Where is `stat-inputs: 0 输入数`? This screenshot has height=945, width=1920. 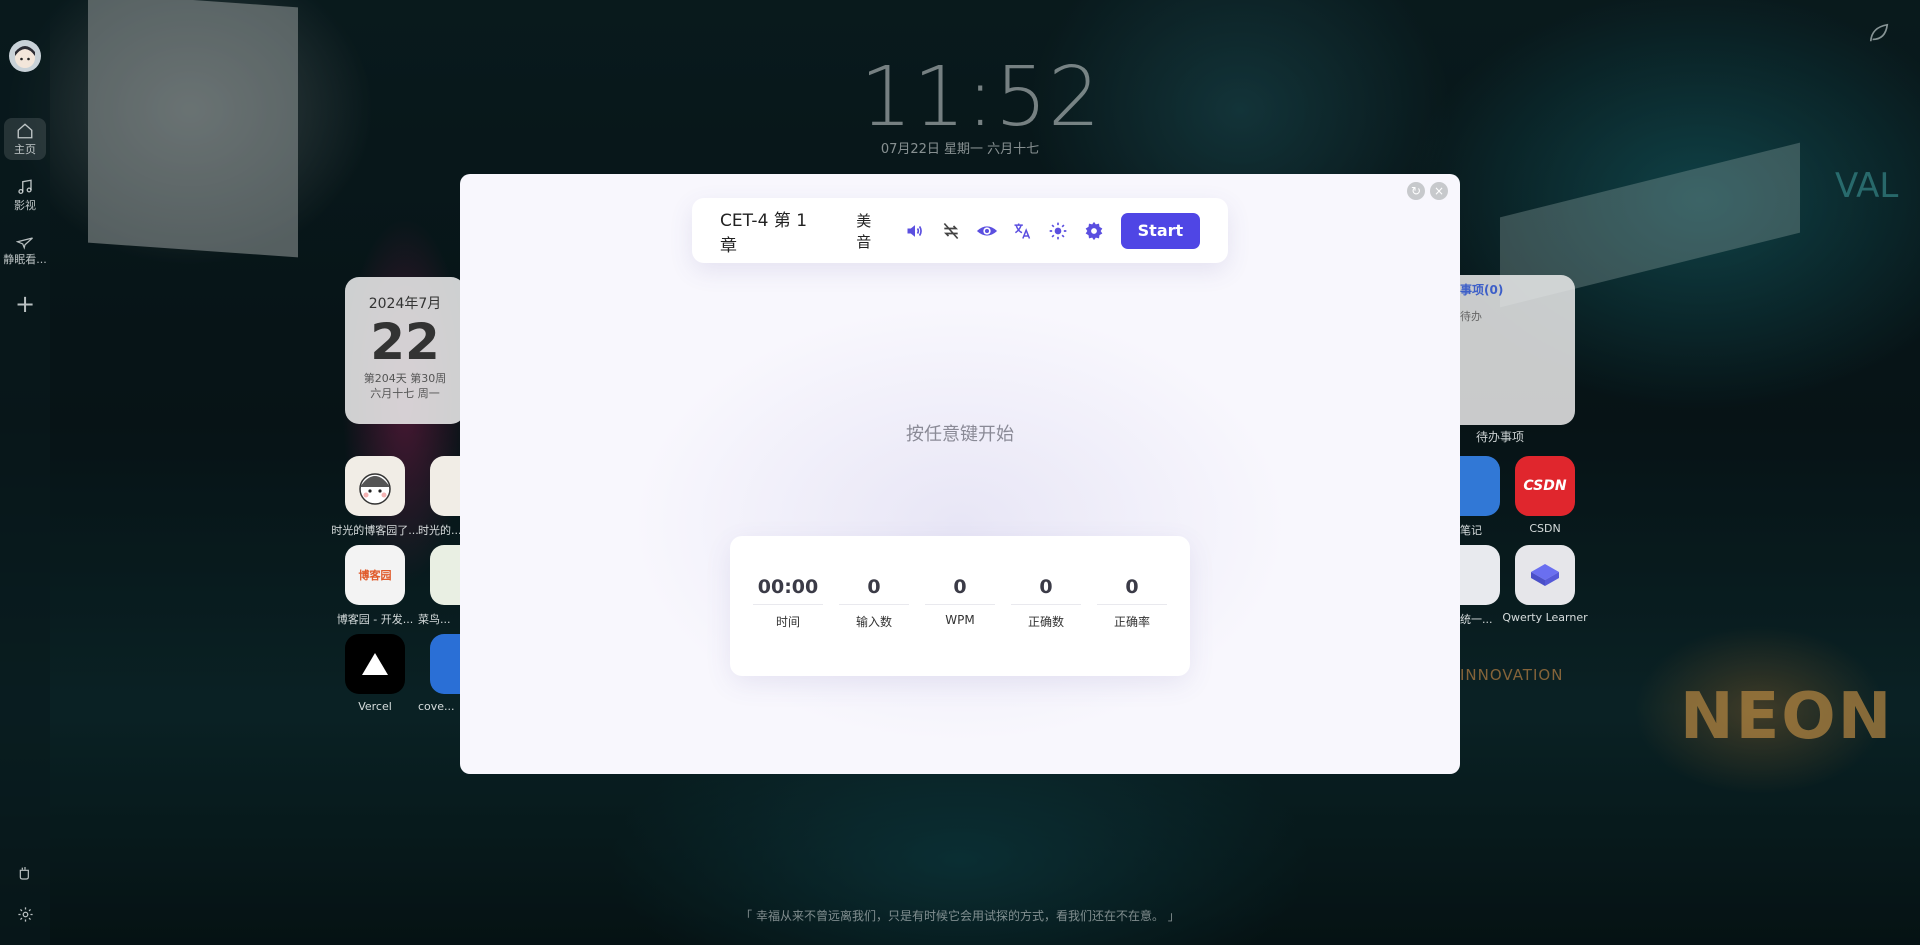
stat-inputs: 0 输入数 is located at coordinates (874, 626).